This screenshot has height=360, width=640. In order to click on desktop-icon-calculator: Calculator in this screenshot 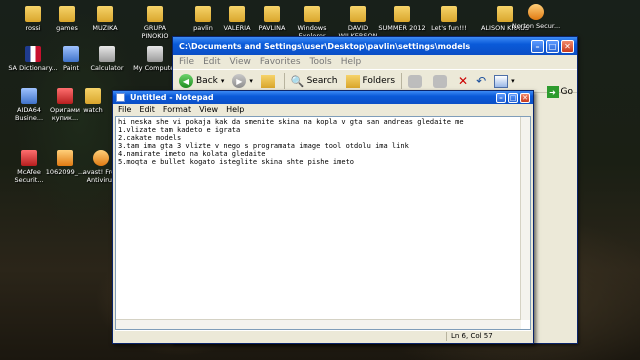, I will do `click(107, 59)`.